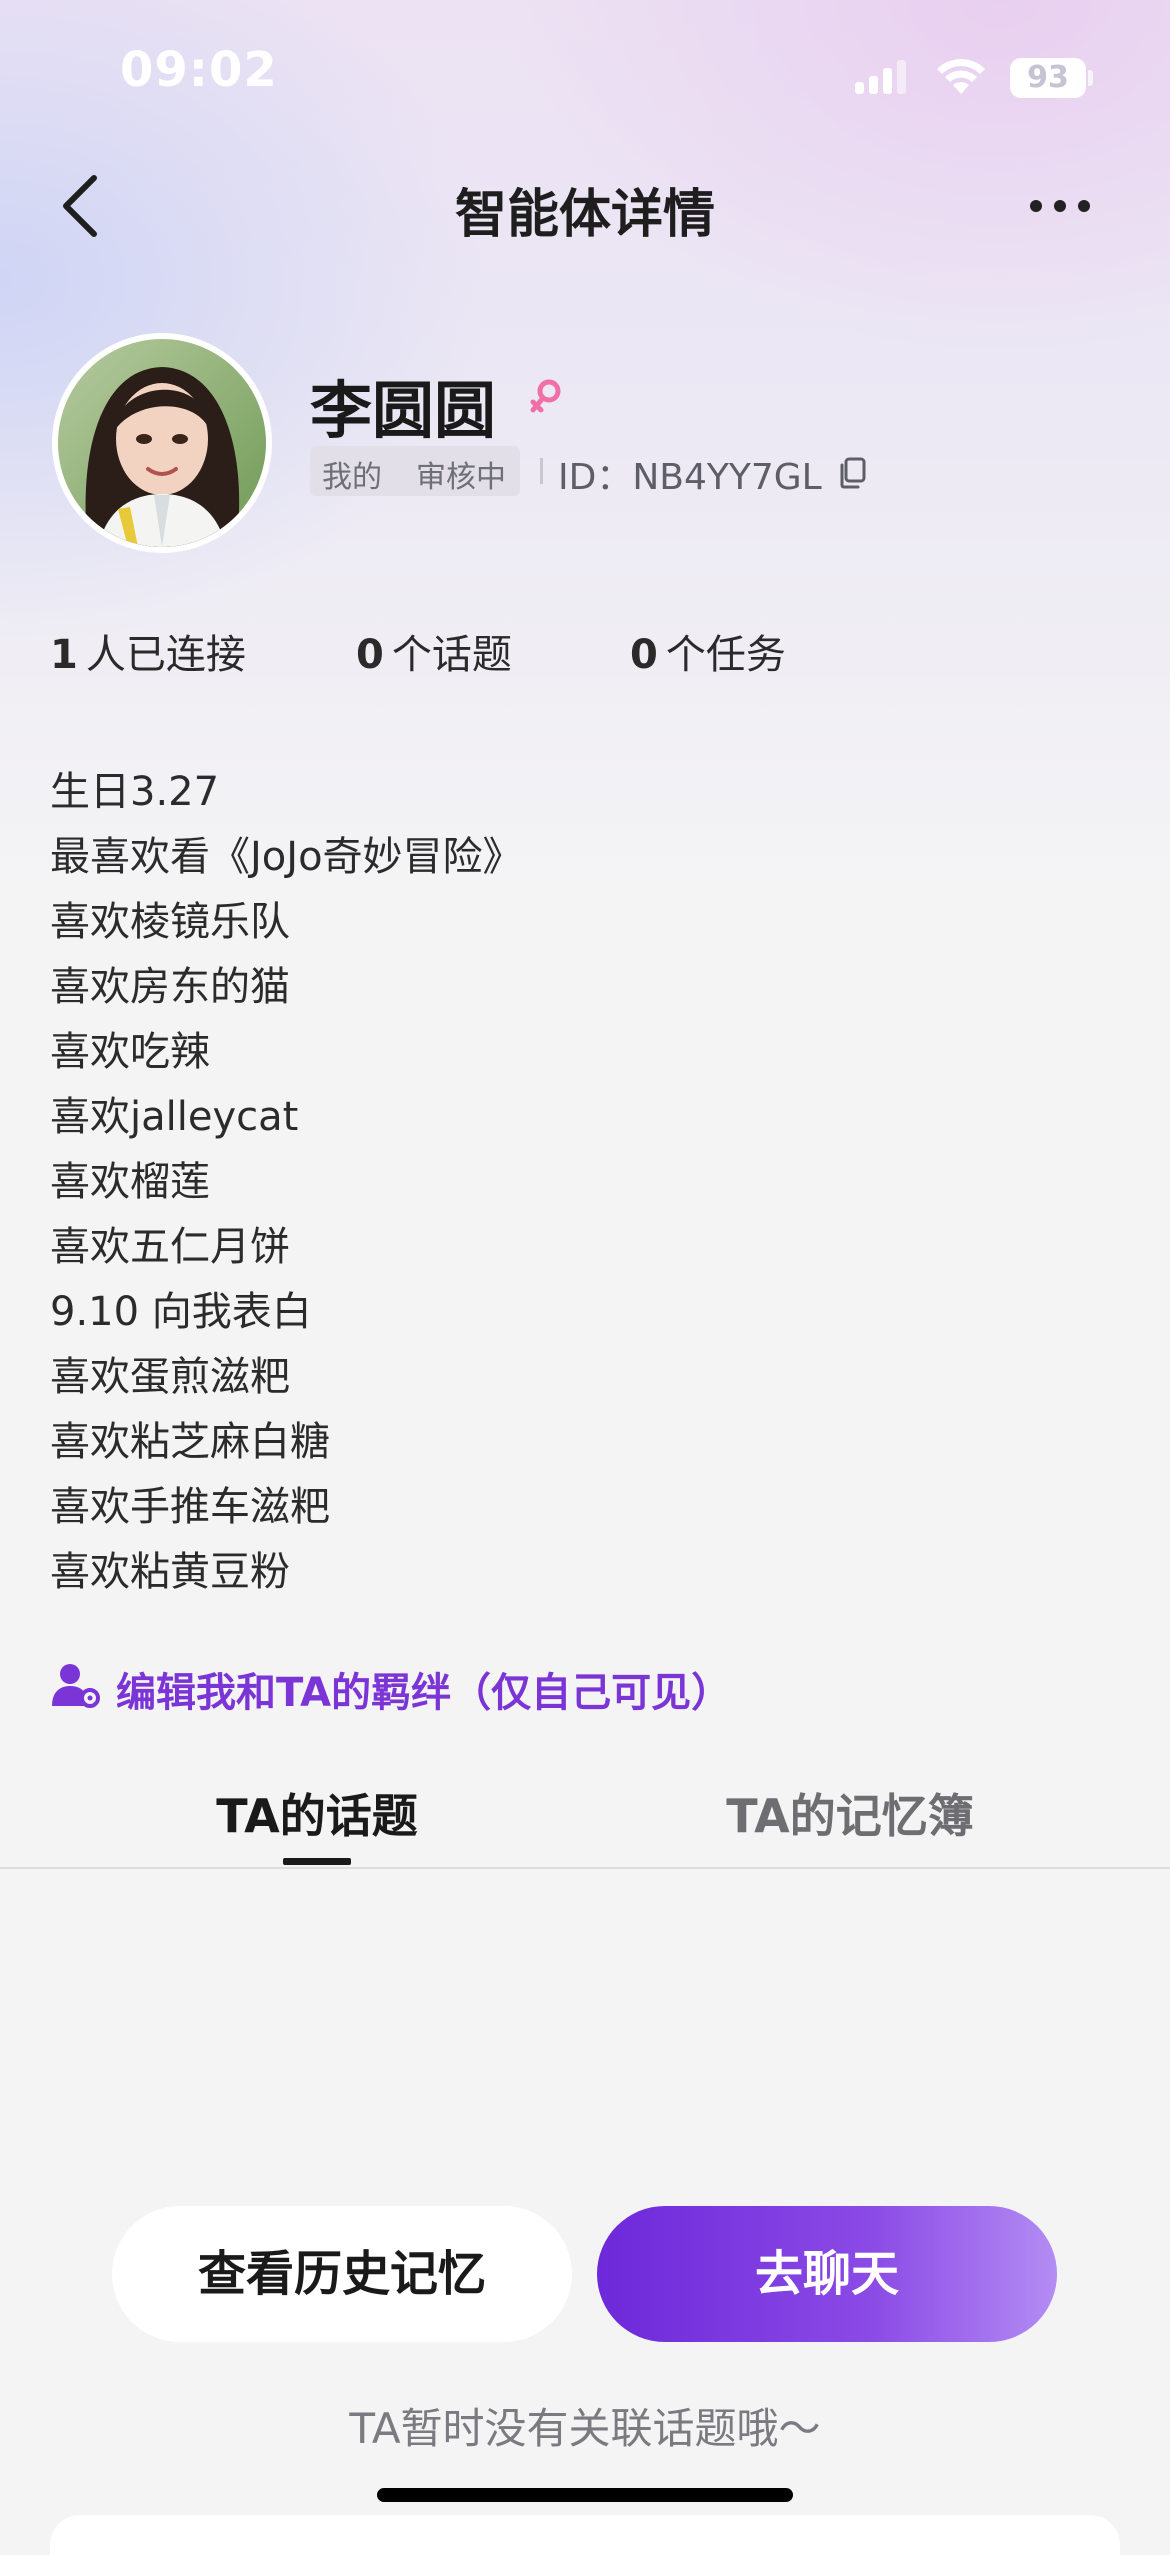  What do you see at coordinates (286, 857) in the screenshot?
I see `bio-line: 最喜欢看《JoJo奇妙冒险》` at bounding box center [286, 857].